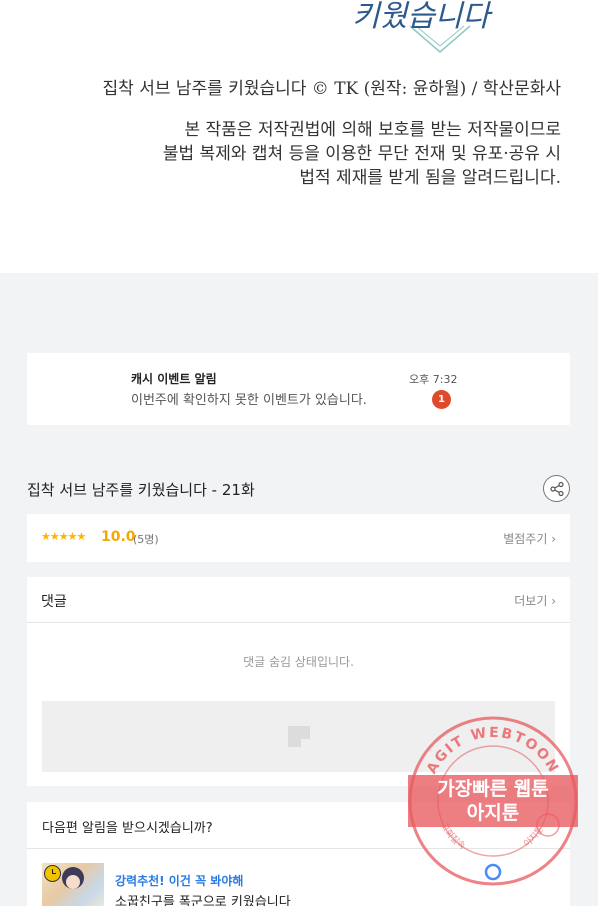 The image size is (598, 906). What do you see at coordinates (493, 813) in the screenshot?
I see `watermark-line2: 아지툰` at bounding box center [493, 813].